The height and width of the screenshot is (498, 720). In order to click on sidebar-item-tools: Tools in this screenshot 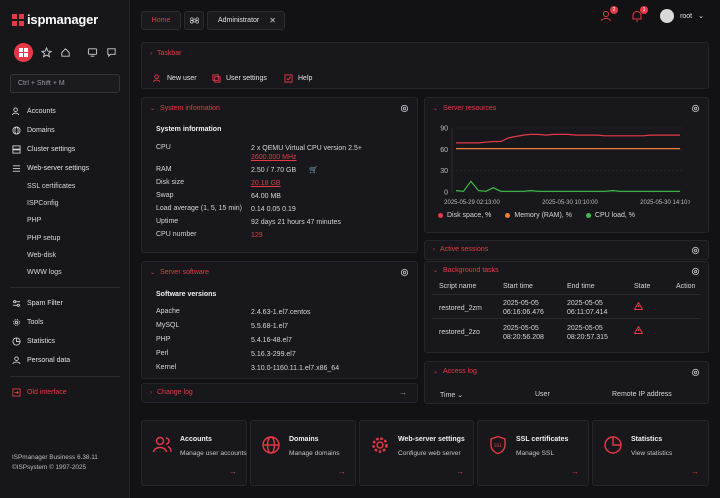, I will do `click(65, 322)`.